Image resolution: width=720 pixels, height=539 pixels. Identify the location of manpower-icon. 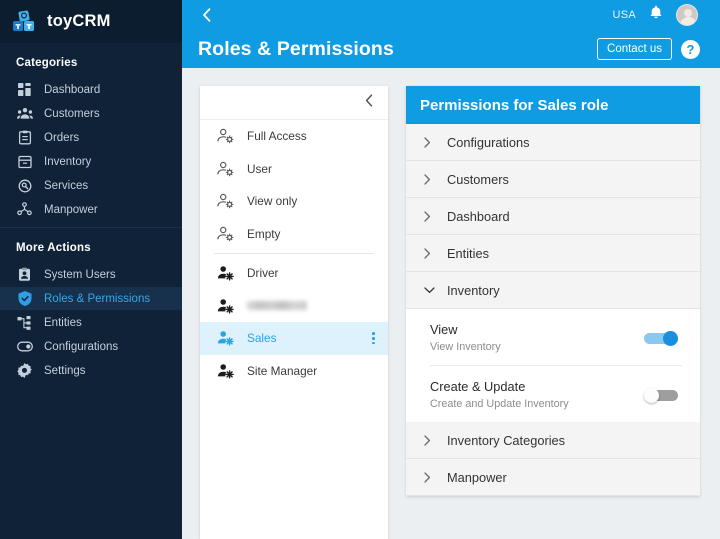
(24, 209).